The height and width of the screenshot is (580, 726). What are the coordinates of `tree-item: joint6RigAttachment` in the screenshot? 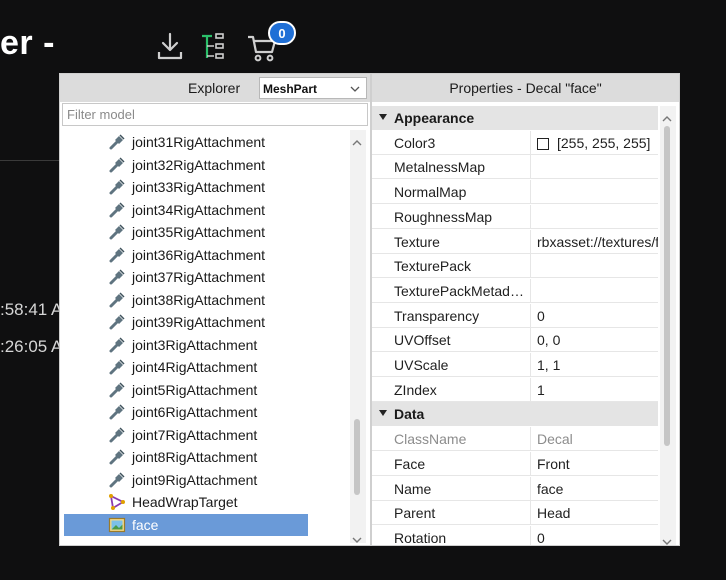 It's located at (186, 412).